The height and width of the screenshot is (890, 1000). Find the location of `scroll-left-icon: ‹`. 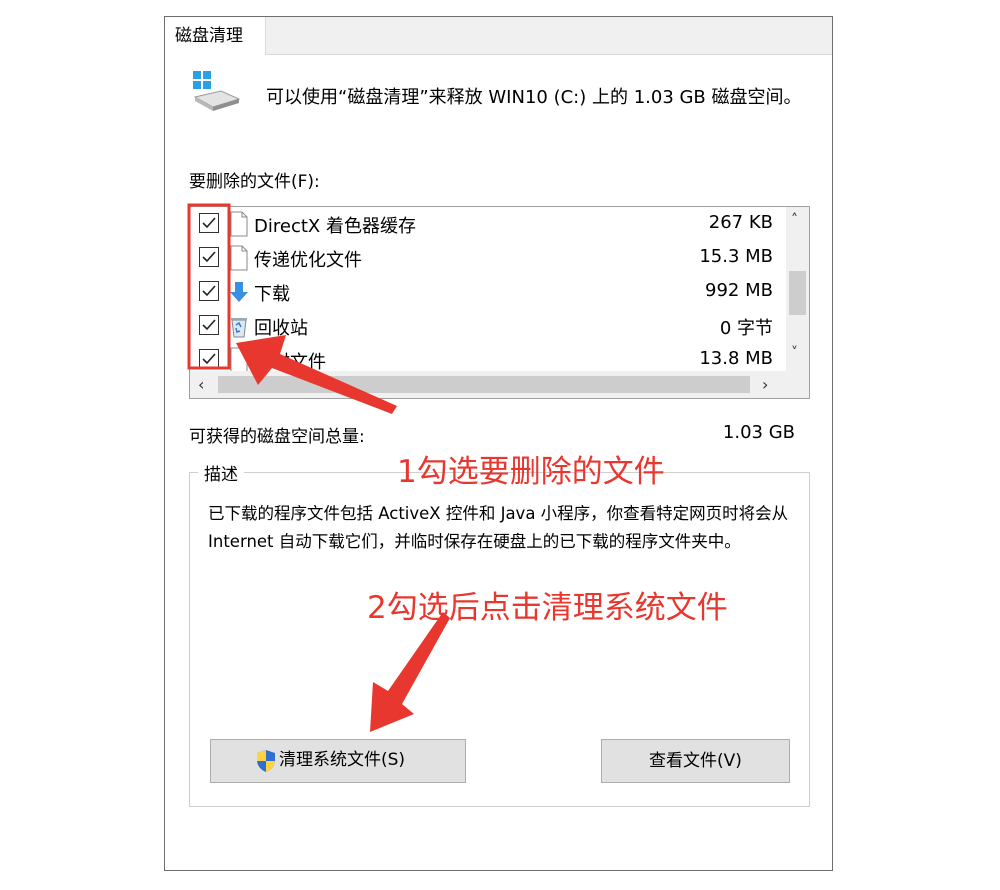

scroll-left-icon: ‹ is located at coordinates (201, 384).